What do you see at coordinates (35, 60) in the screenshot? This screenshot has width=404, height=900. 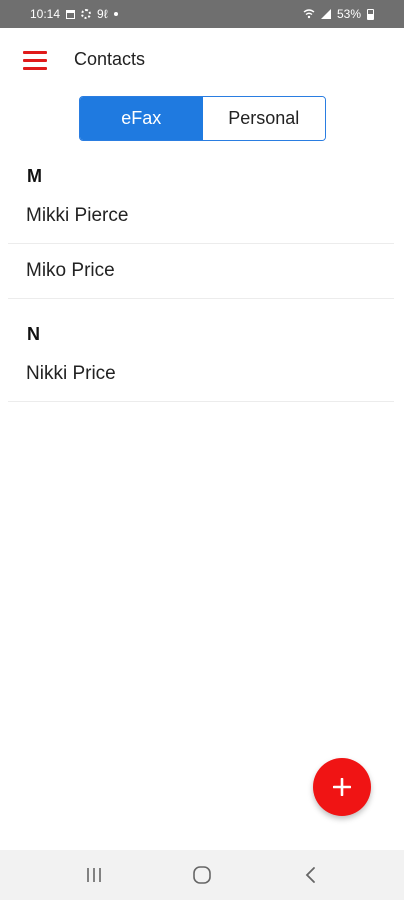 I see `hamburger-menu-icon` at bounding box center [35, 60].